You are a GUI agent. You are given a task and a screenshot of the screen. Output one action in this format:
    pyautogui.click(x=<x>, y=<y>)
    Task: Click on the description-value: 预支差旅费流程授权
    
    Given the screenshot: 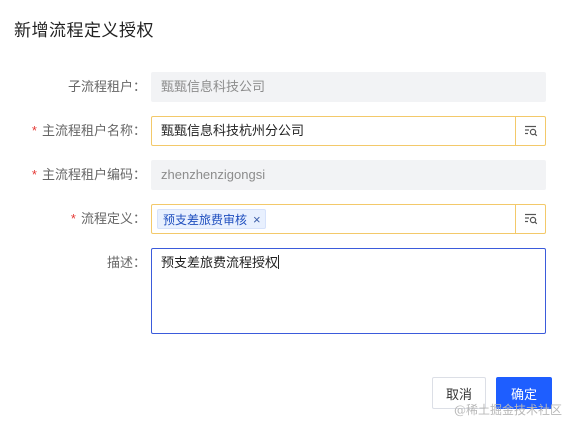 What is the action you would take?
    pyautogui.click(x=220, y=262)
    